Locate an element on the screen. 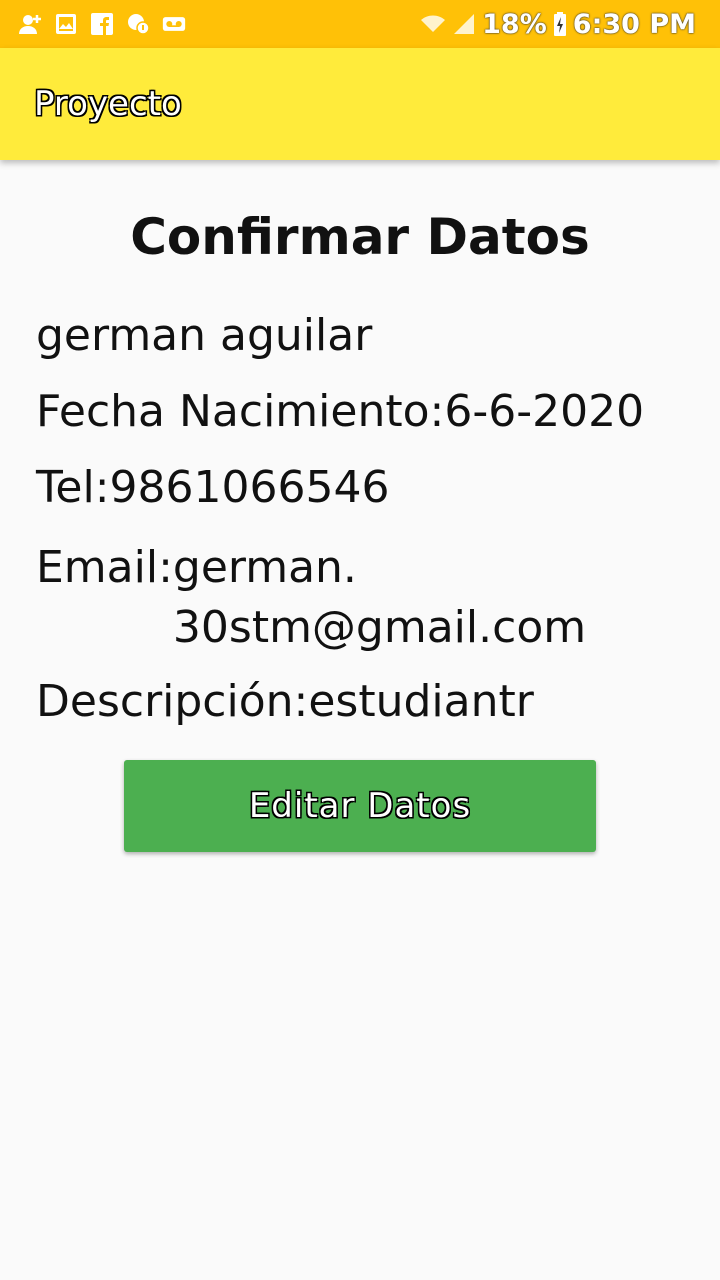 The width and height of the screenshot is (720, 1280). wifi-icon is located at coordinates (433, 24).